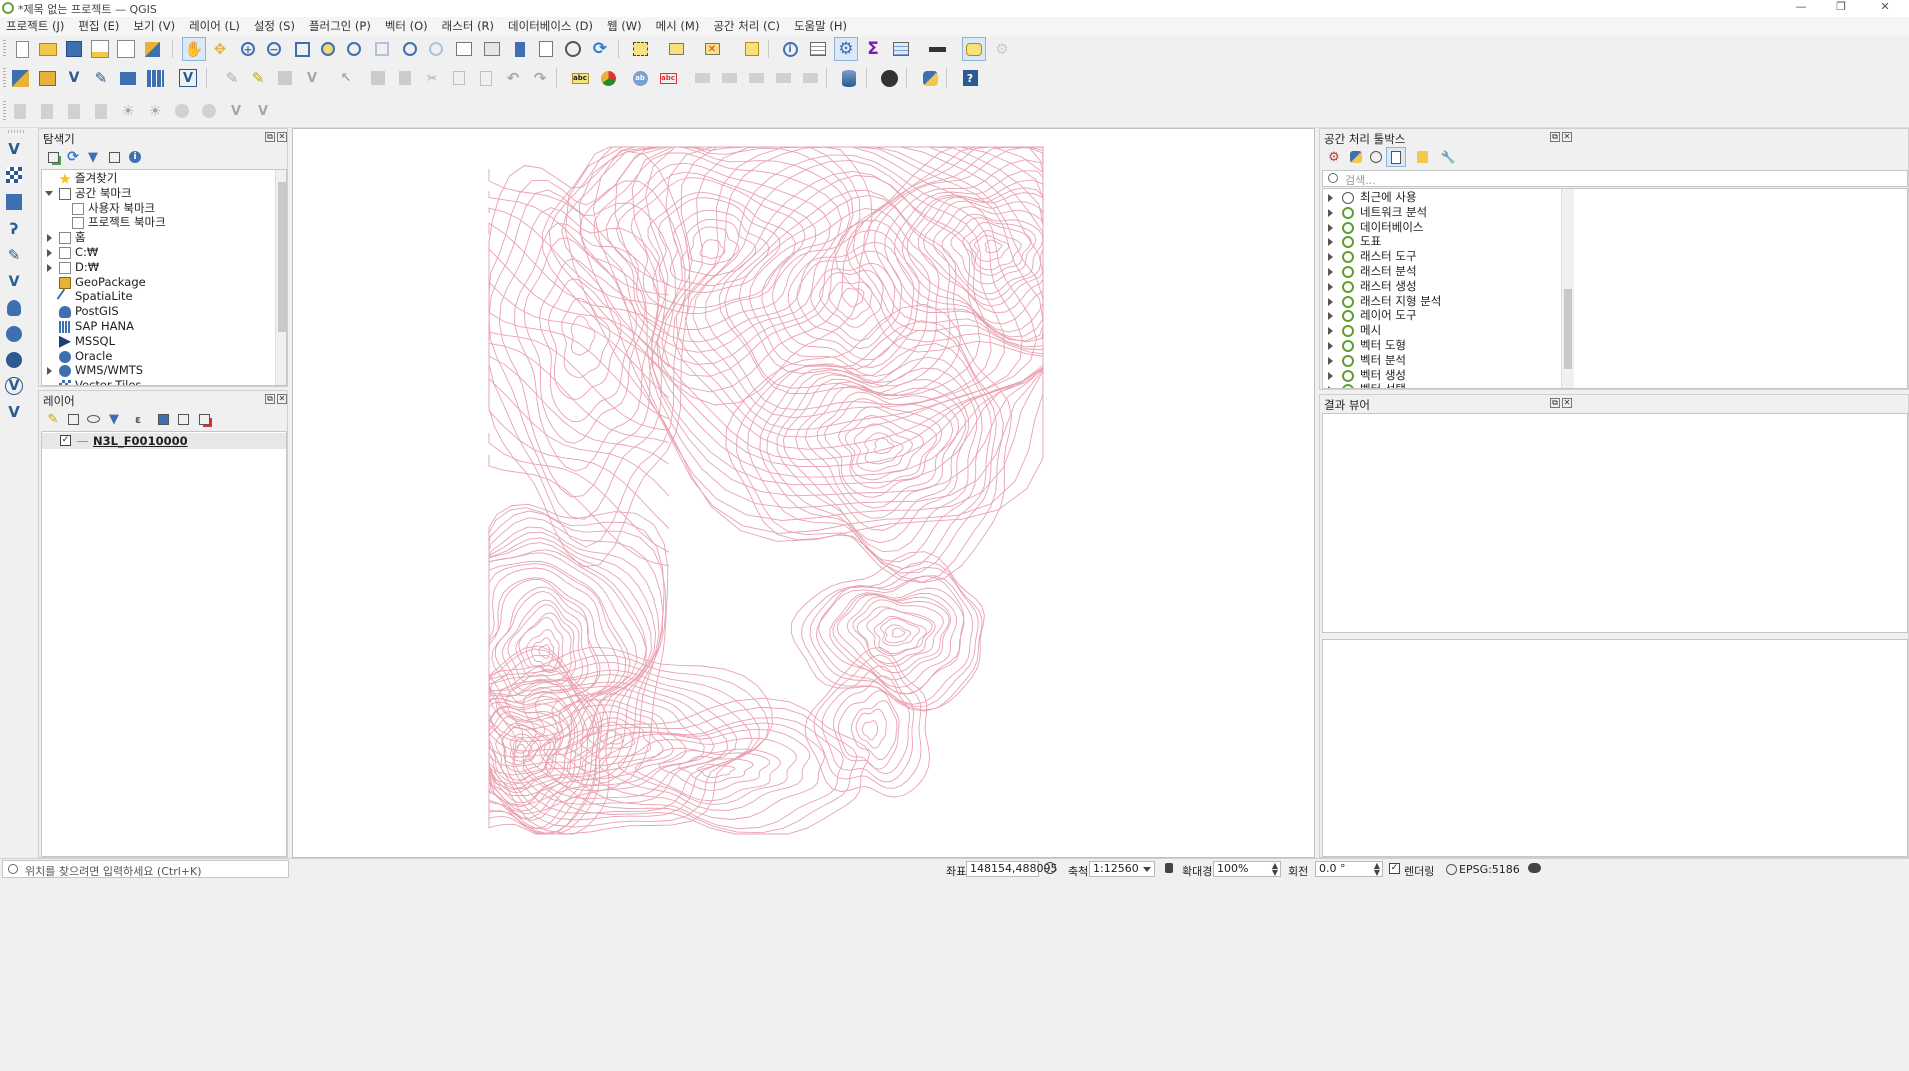 This screenshot has height=1071, width=1909. I want to click on toolbox-group-item: 벡터 분석, so click(1441, 360).